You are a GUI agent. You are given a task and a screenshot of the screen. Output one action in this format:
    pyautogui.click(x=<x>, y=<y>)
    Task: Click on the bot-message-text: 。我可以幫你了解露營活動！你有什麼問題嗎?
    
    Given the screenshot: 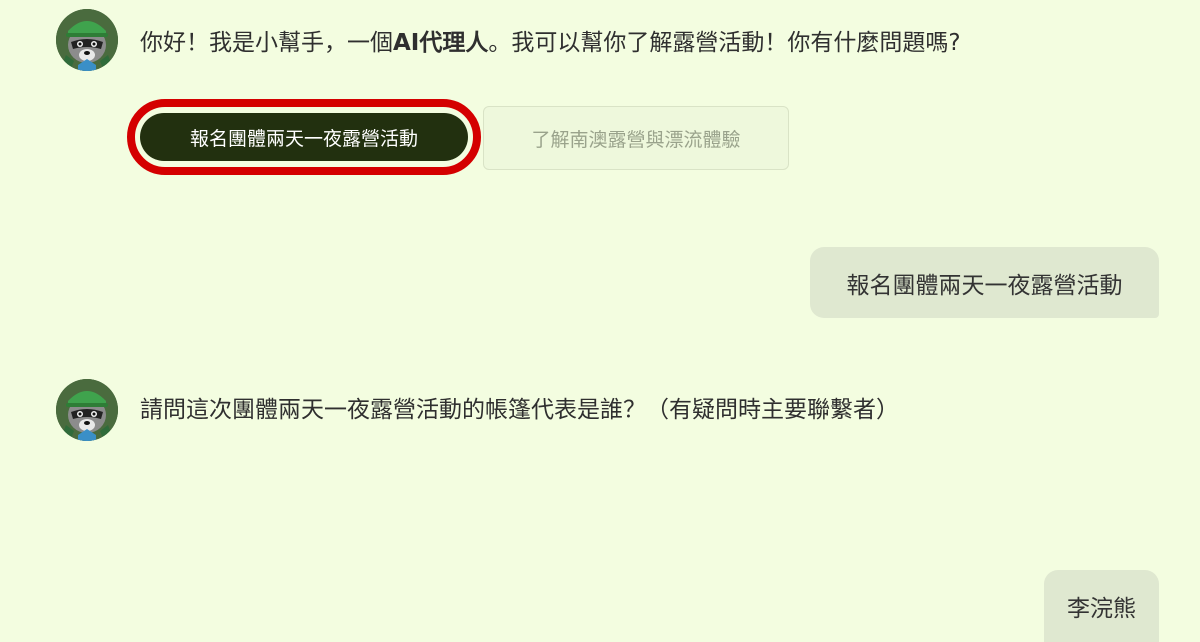 What is the action you would take?
    pyautogui.click(x=724, y=43)
    